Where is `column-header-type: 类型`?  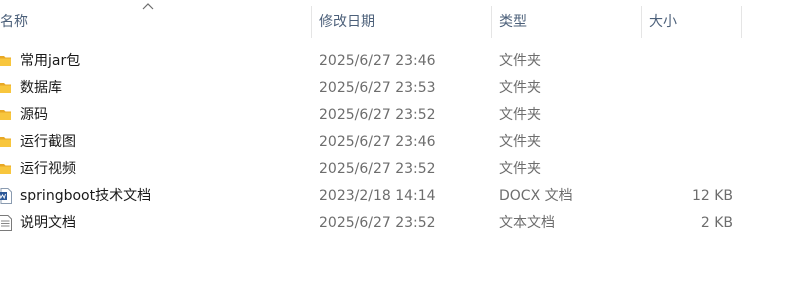 column-header-type: 类型 is located at coordinates (513, 21).